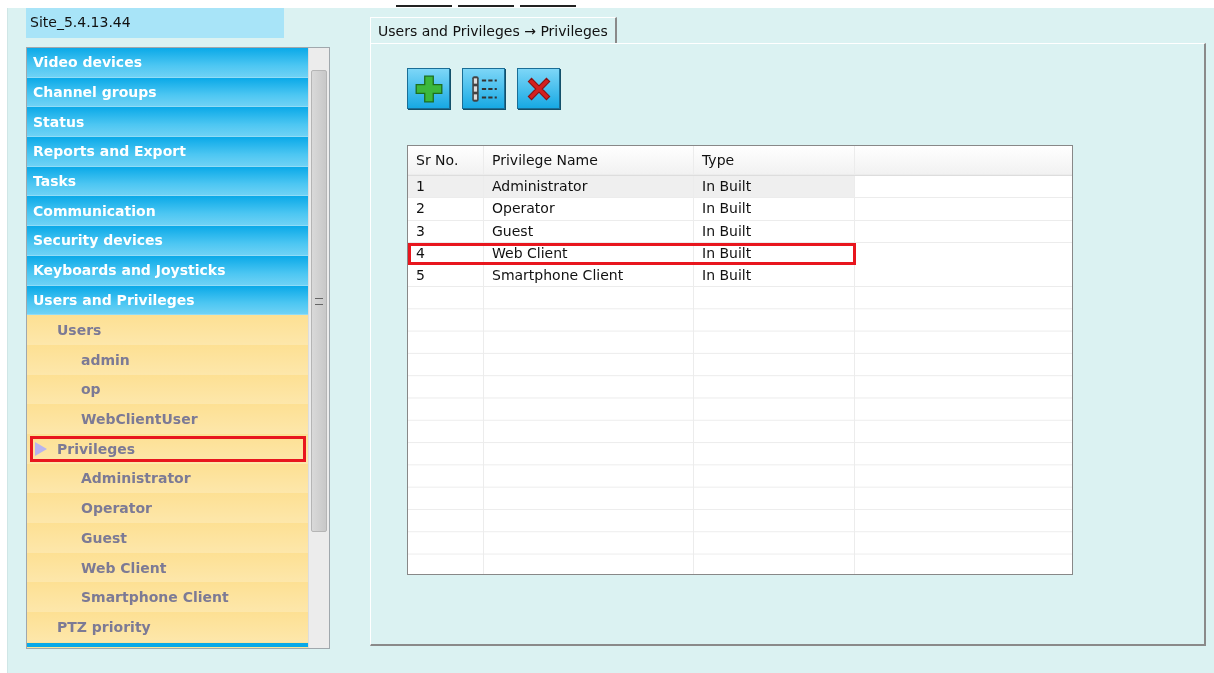  Describe the element at coordinates (446, 276) in the screenshot. I see `table-cell: 5` at that location.